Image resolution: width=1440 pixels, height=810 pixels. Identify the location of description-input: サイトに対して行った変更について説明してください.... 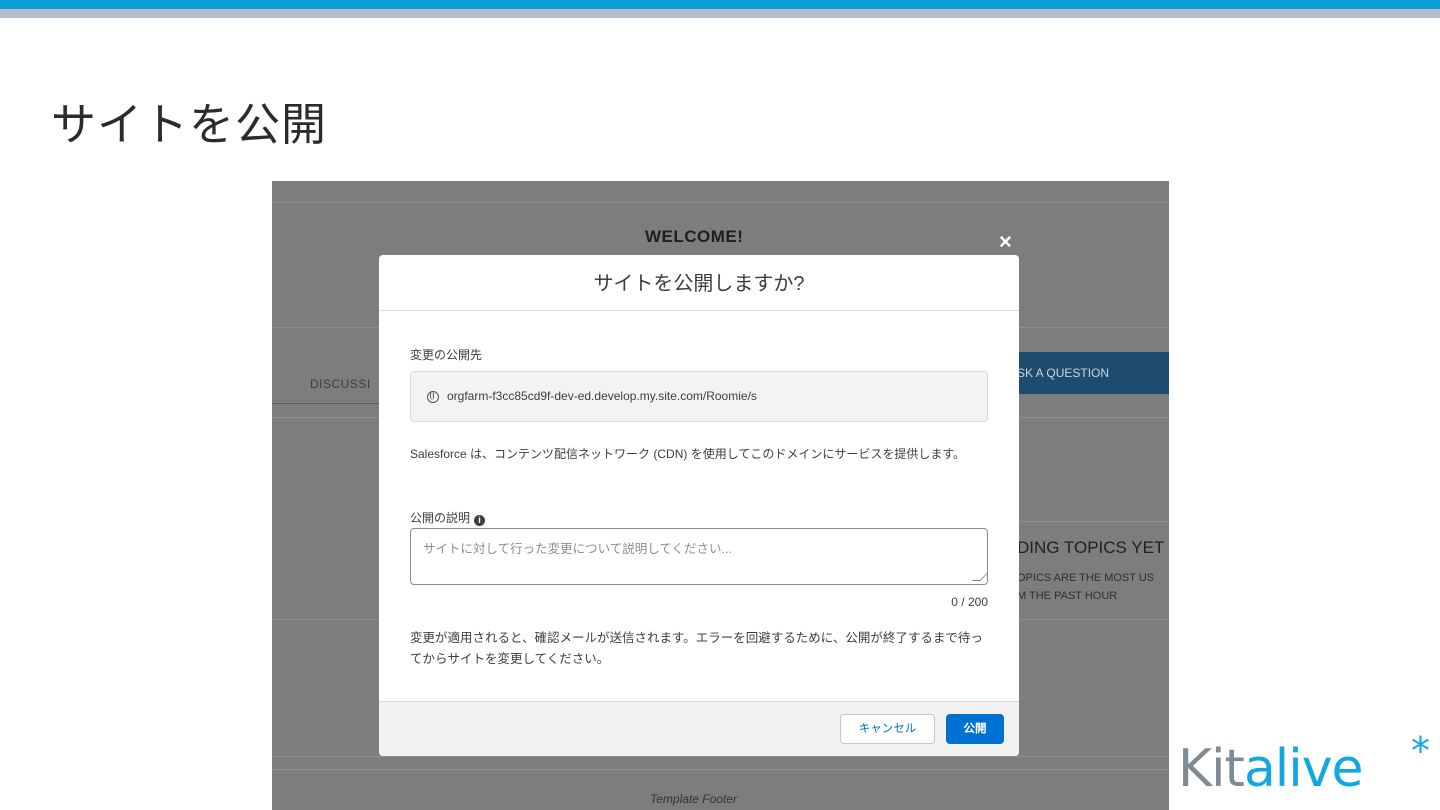
(699, 556).